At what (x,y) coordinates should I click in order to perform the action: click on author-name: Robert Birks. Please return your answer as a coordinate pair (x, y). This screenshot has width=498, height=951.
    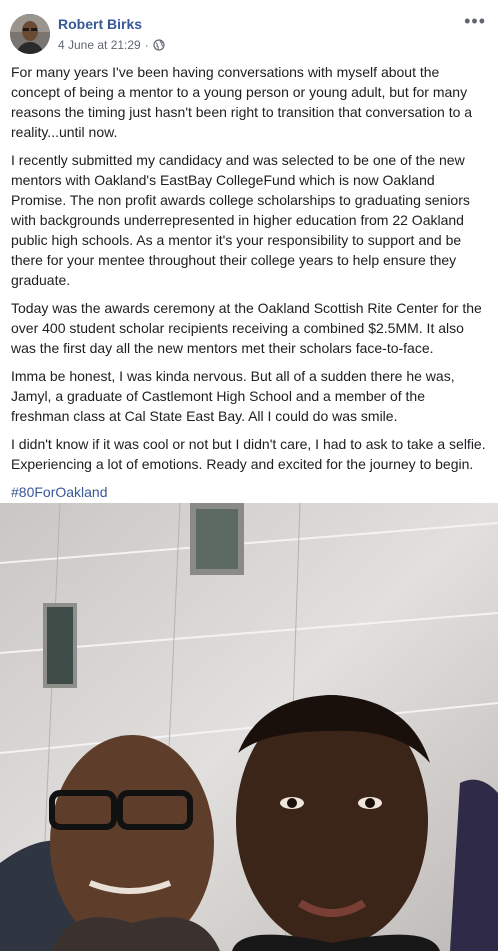
    Looking at the image, I should click on (100, 24).